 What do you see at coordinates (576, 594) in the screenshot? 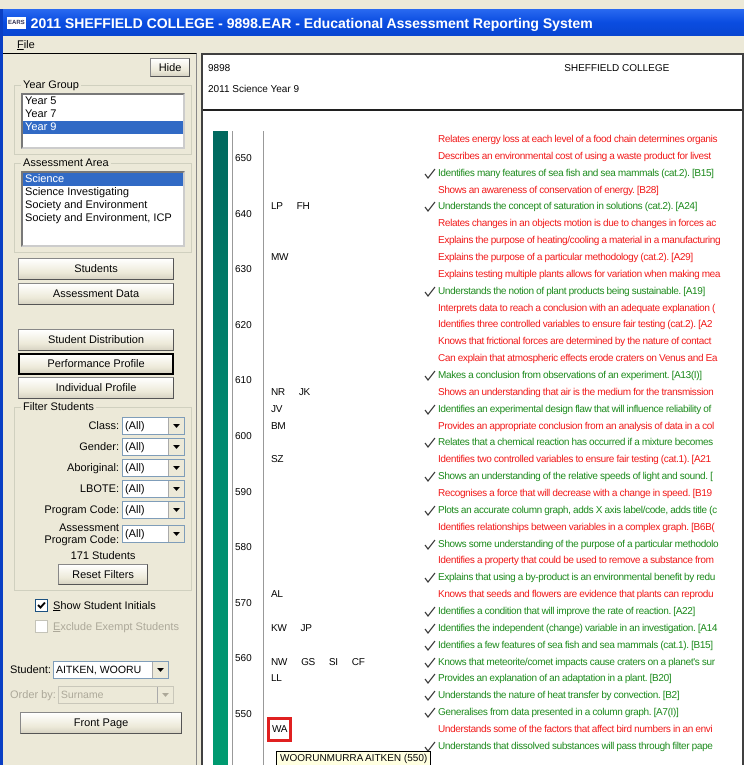
I see `statement-text: Knows that seeds and flowers are evidence that plants can reprodu` at bounding box center [576, 594].